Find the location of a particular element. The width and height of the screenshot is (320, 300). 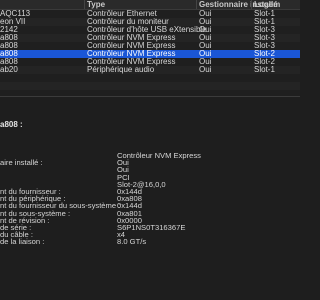

detail-value: S6P1NS0T316367E is located at coordinates (151, 227).